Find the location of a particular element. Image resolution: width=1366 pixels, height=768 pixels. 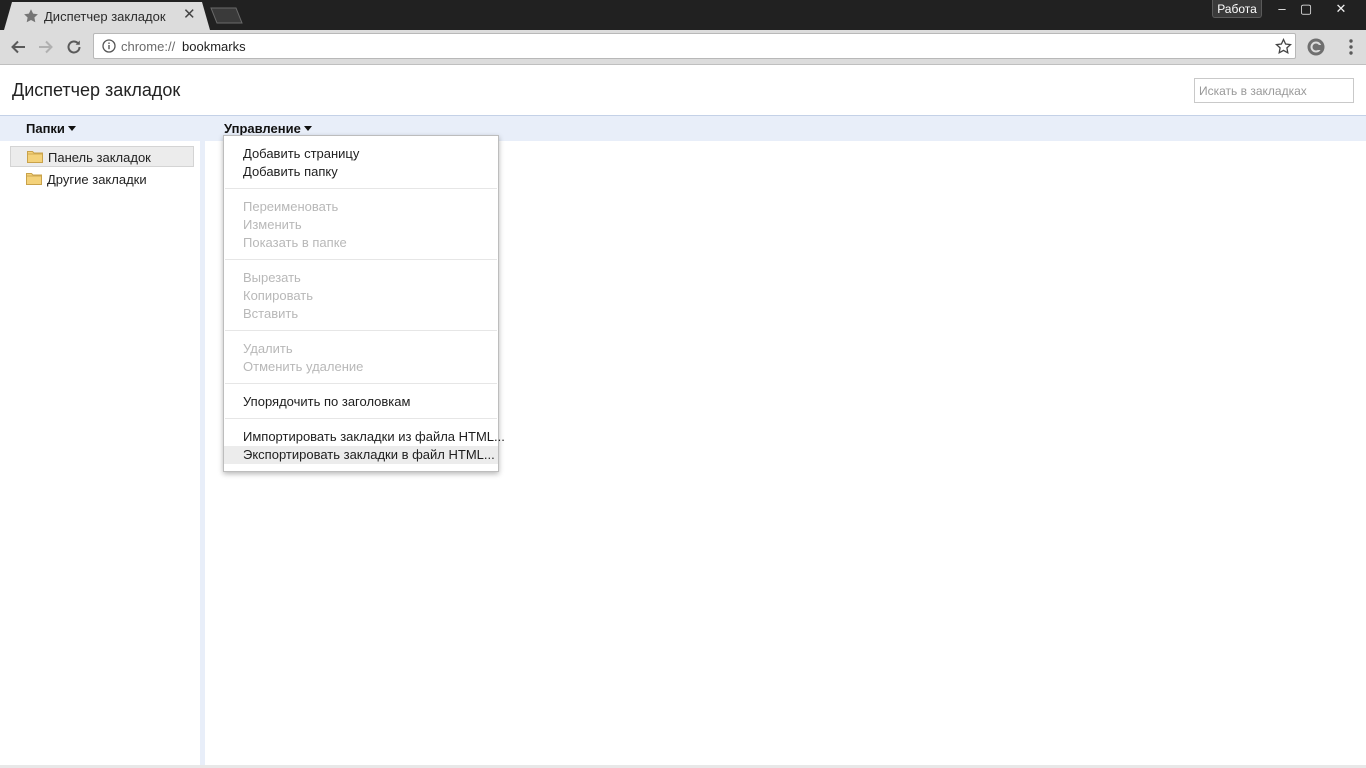

profile-button: Работа is located at coordinates (1237, 9).